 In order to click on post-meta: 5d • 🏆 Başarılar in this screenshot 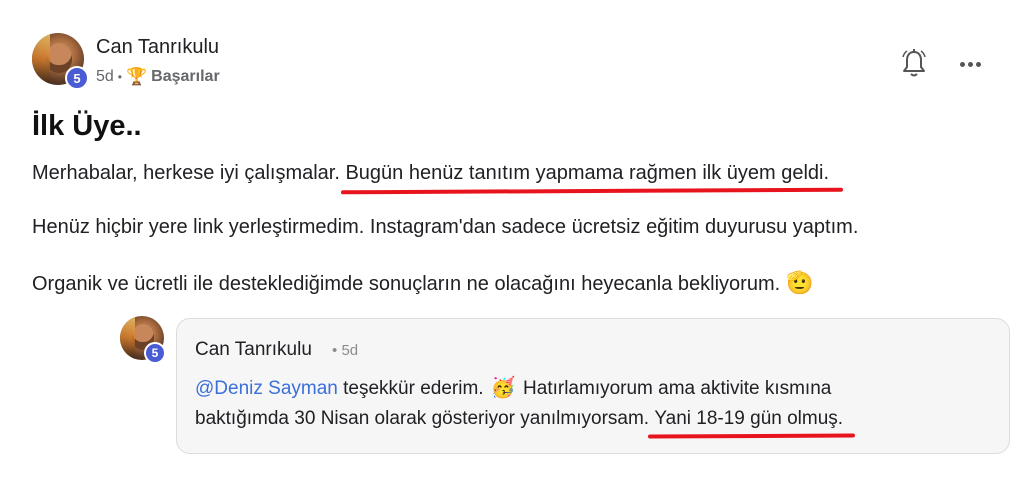, I will do `click(158, 77)`.